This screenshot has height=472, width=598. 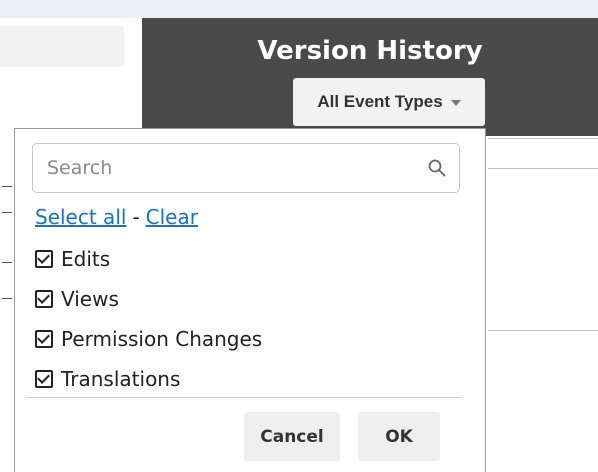 I want to click on option-label: Edits, so click(x=86, y=259).